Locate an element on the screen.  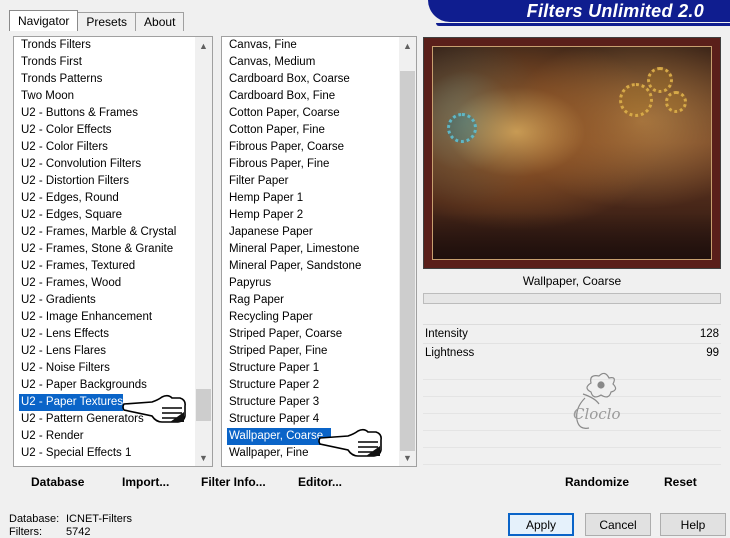
list-item: Cotton Paper, Fine is located at coordinates (310, 130).